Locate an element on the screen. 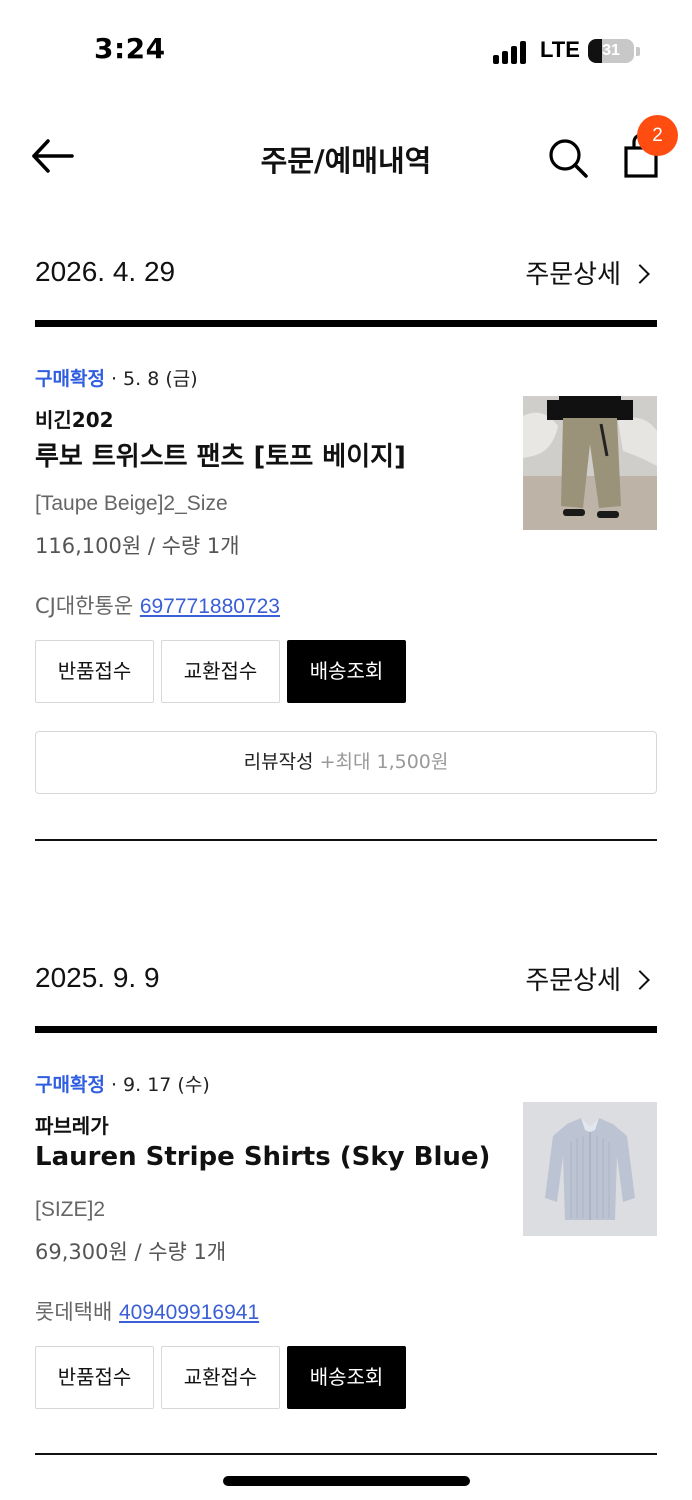 The image size is (692, 1500). network-label: LTE is located at coordinates (560, 49).